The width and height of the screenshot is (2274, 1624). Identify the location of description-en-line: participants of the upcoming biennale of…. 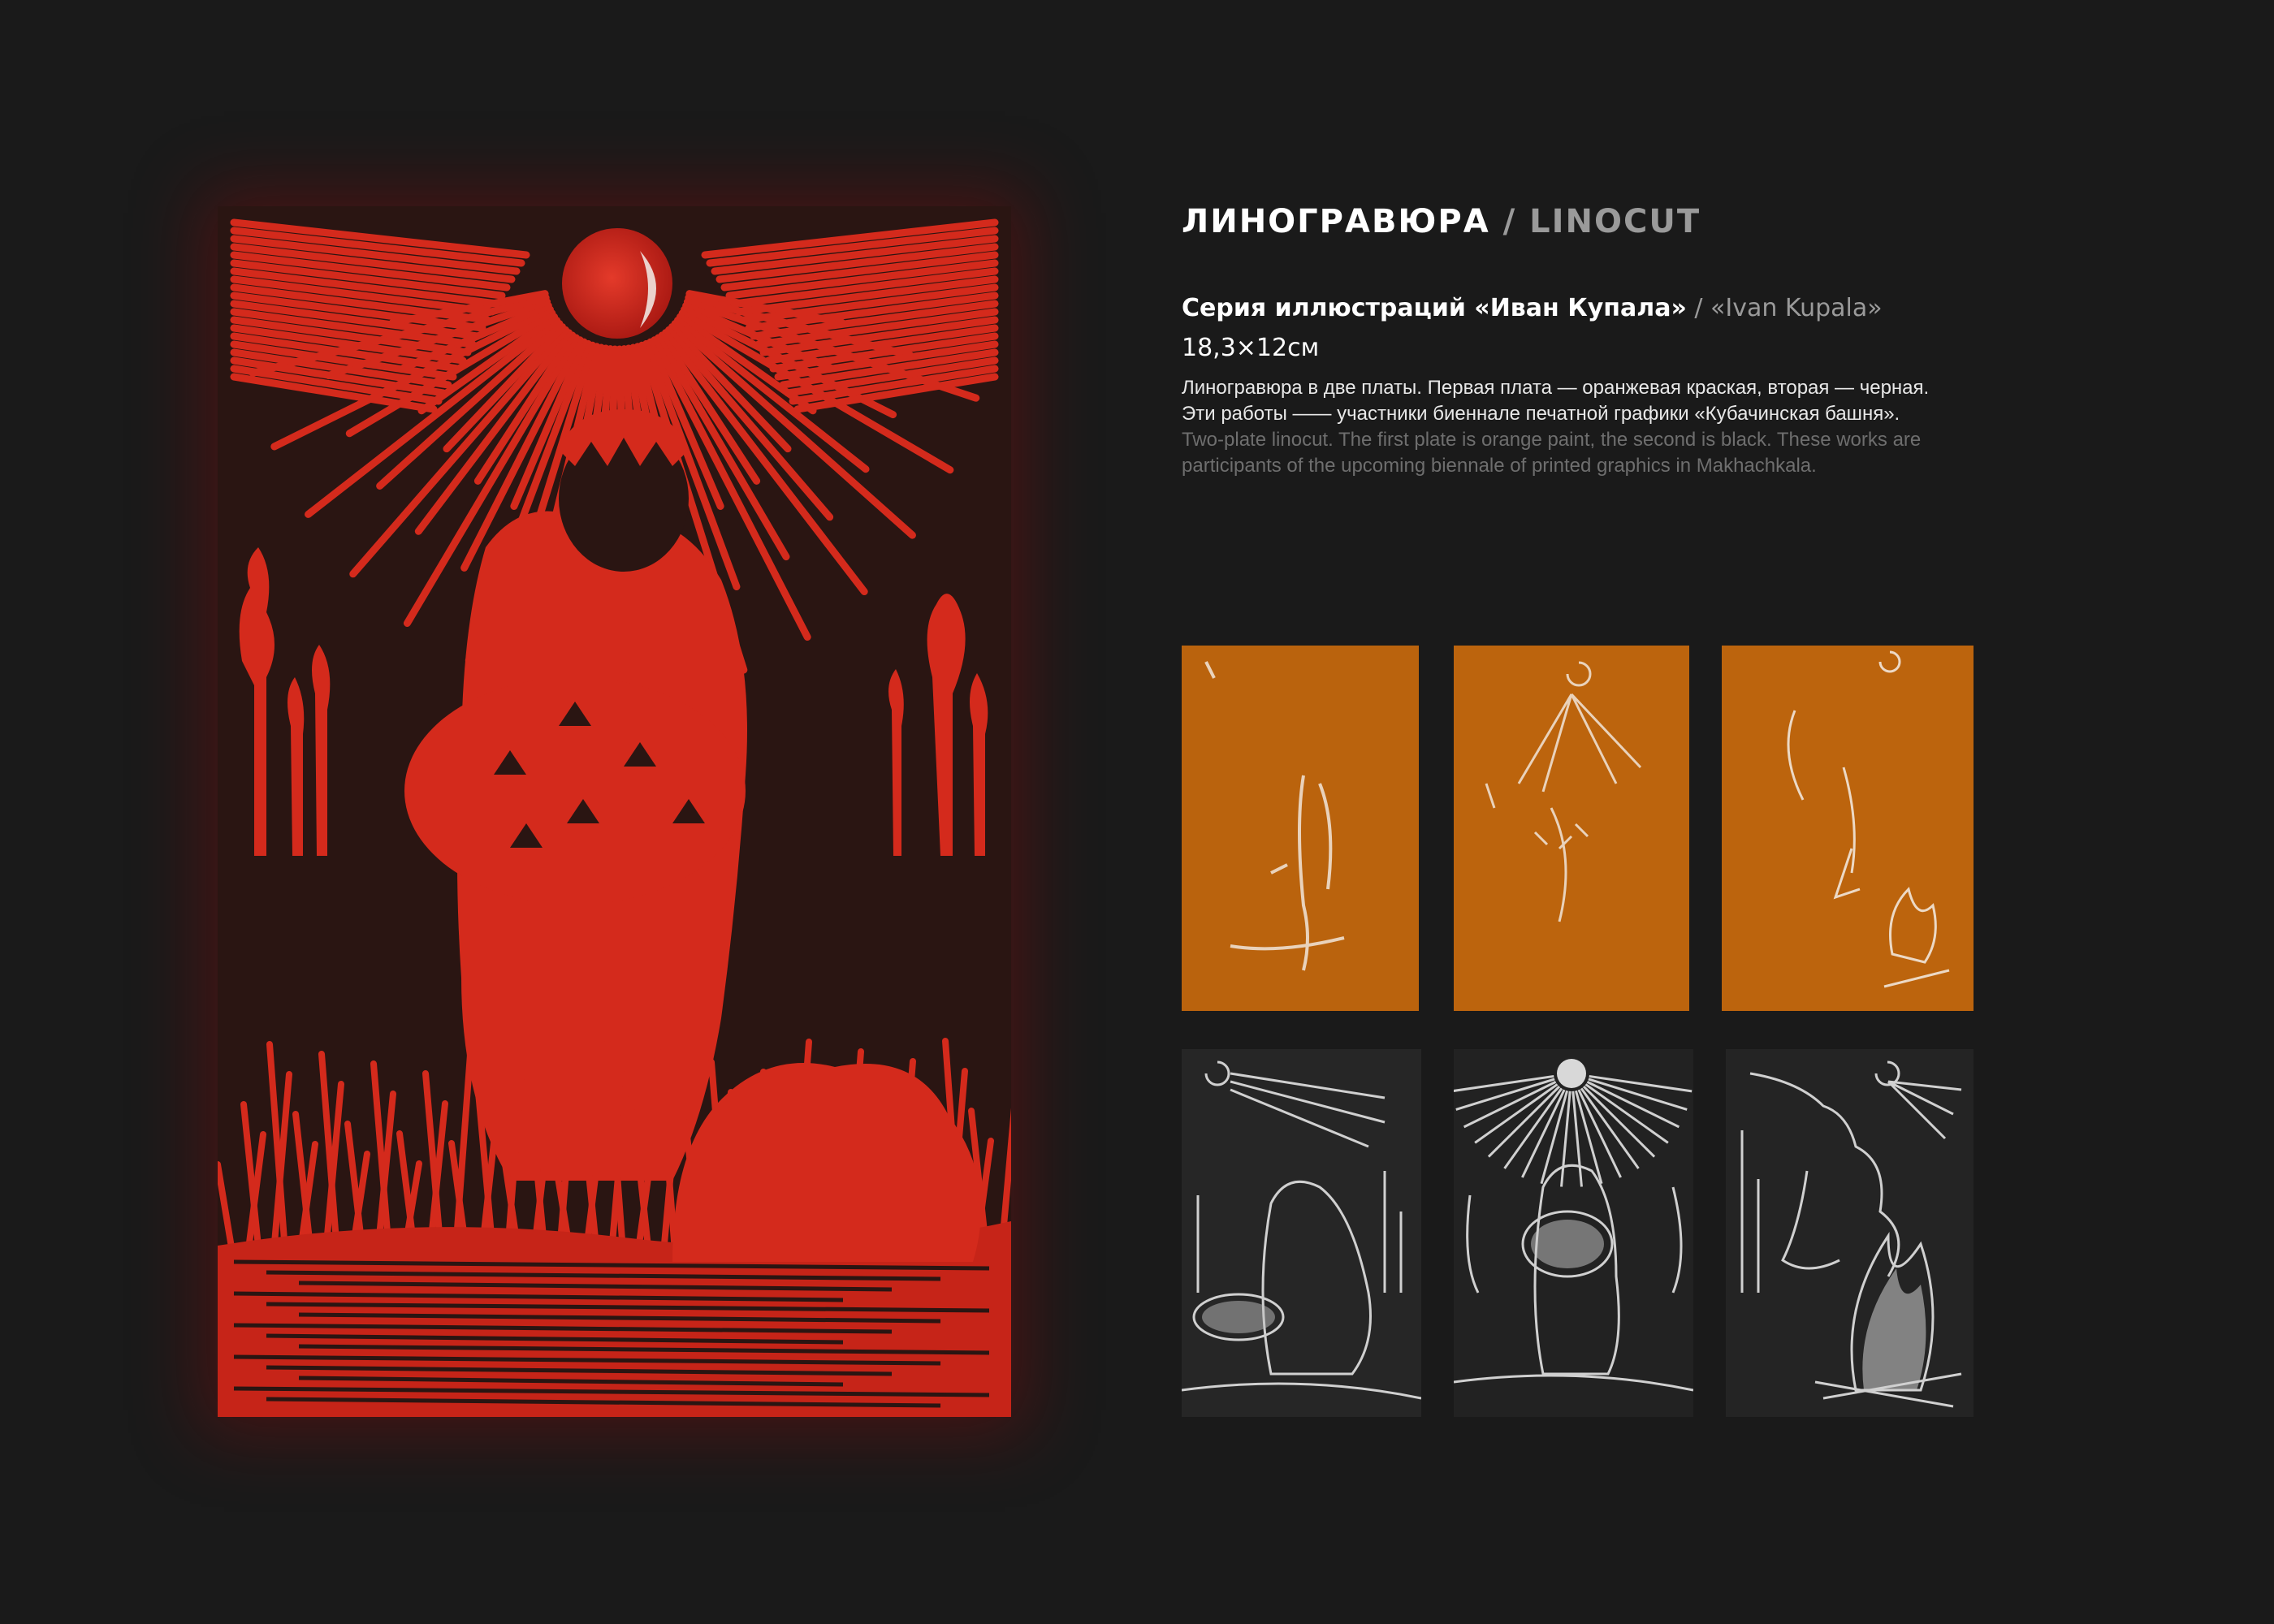
(1499, 466).